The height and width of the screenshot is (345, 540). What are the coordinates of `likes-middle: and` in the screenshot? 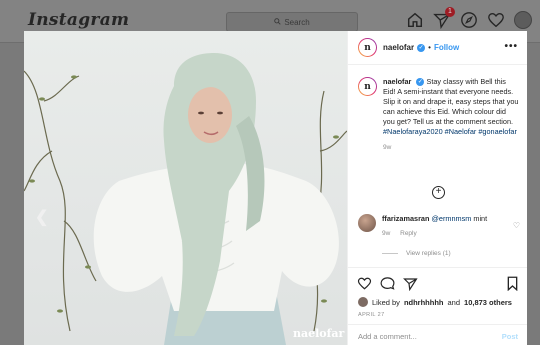 It's located at (454, 302).